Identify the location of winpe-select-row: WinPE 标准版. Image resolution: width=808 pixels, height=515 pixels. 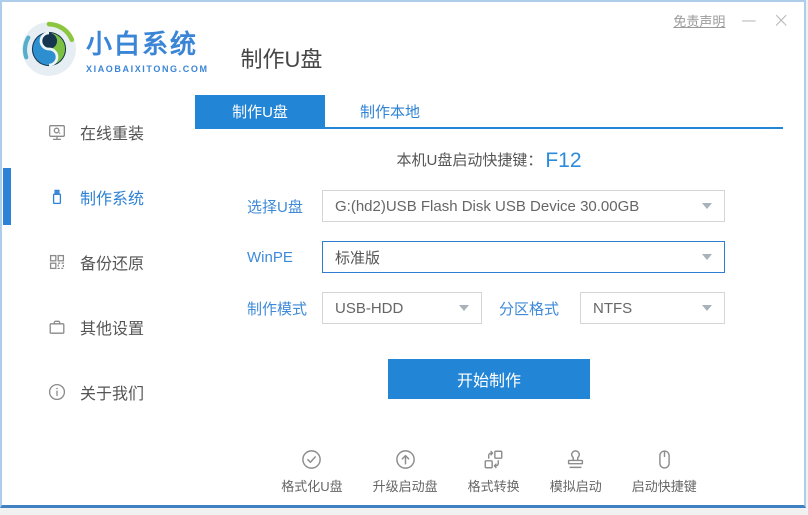
(515, 257).